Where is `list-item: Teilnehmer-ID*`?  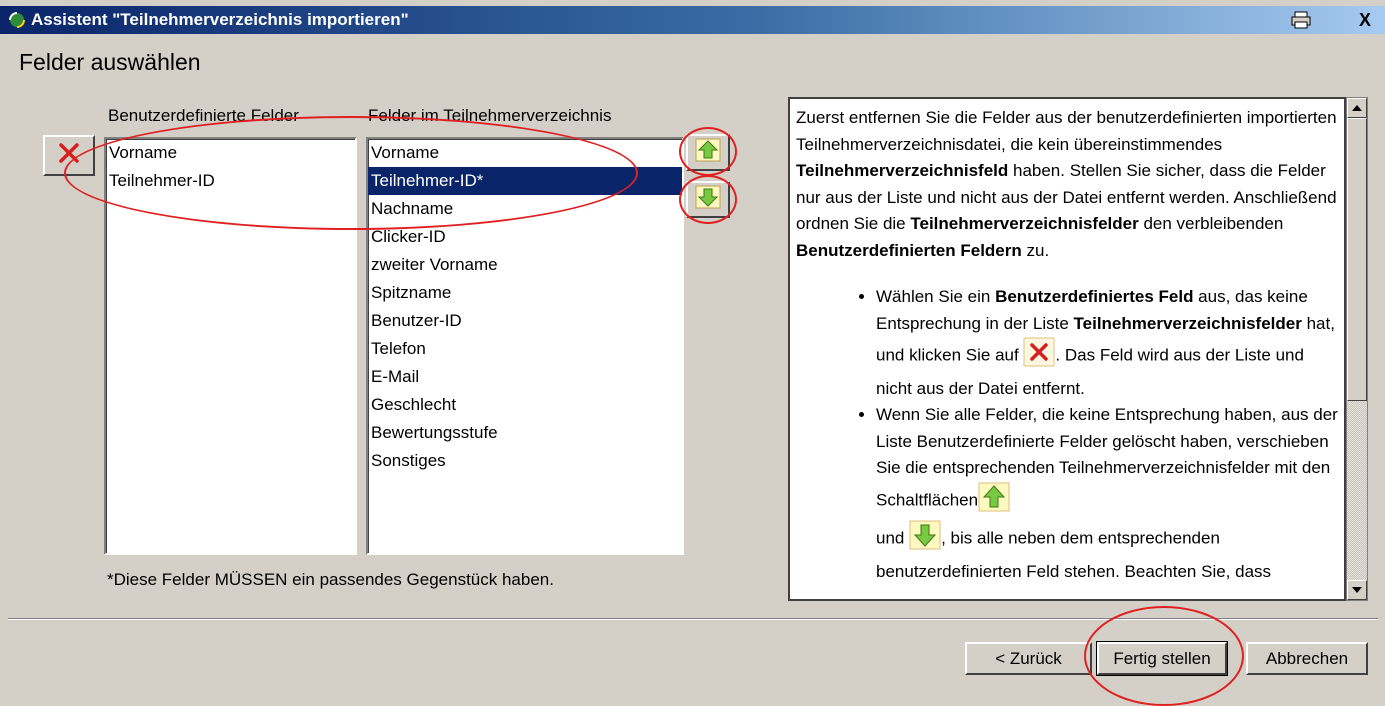
list-item: Teilnehmer-ID* is located at coordinates (525, 181).